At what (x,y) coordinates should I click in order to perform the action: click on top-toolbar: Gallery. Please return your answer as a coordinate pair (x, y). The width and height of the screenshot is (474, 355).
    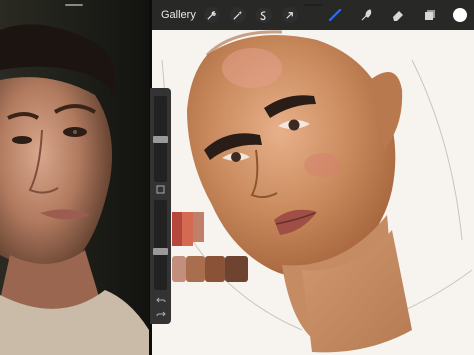
    Looking at the image, I should click on (313, 15).